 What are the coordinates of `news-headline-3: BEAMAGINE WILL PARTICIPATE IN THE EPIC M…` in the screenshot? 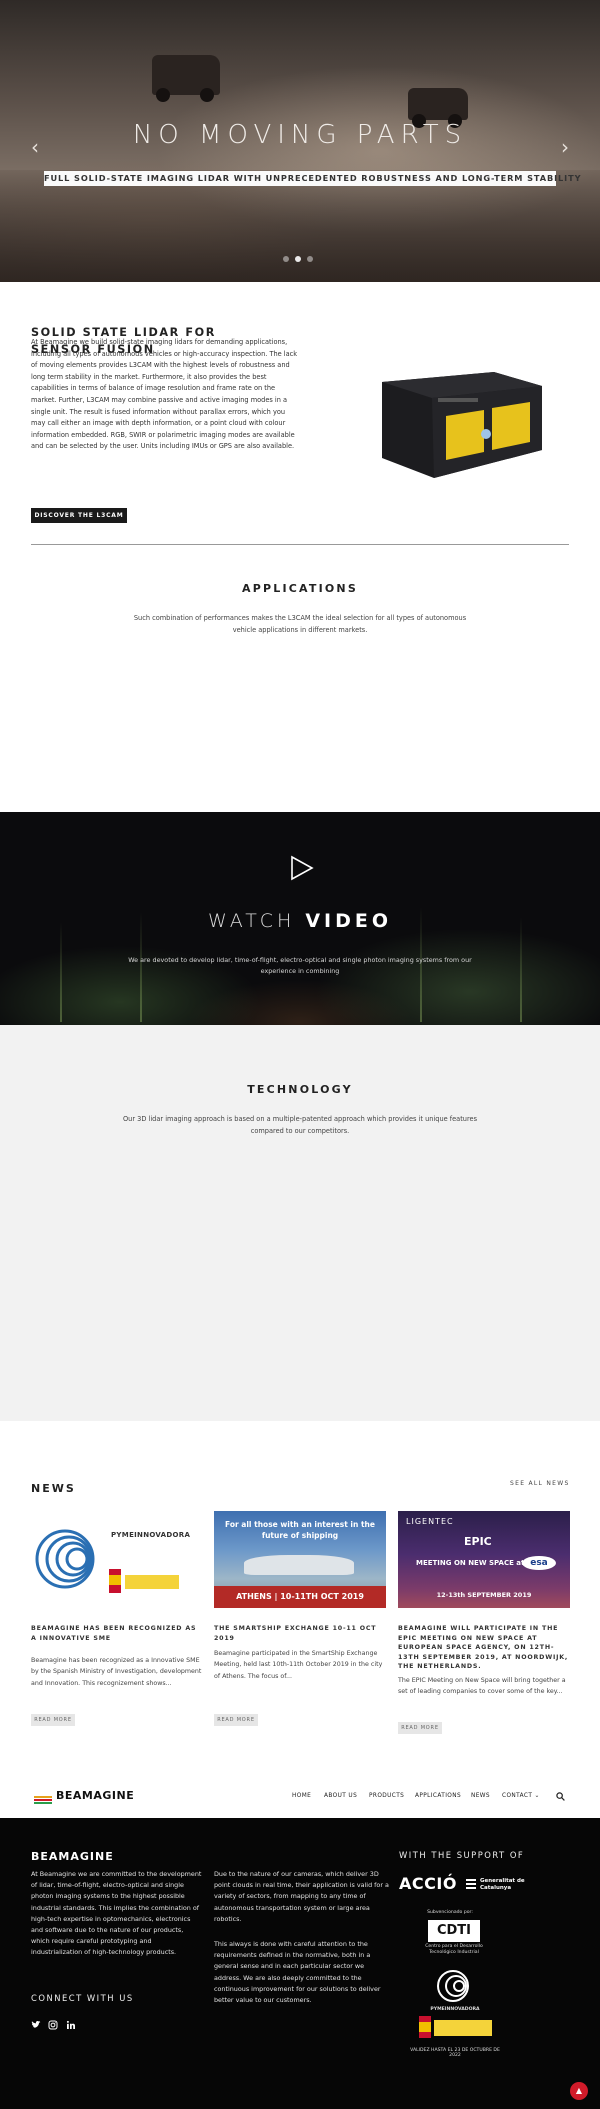 It's located at (484, 1648).